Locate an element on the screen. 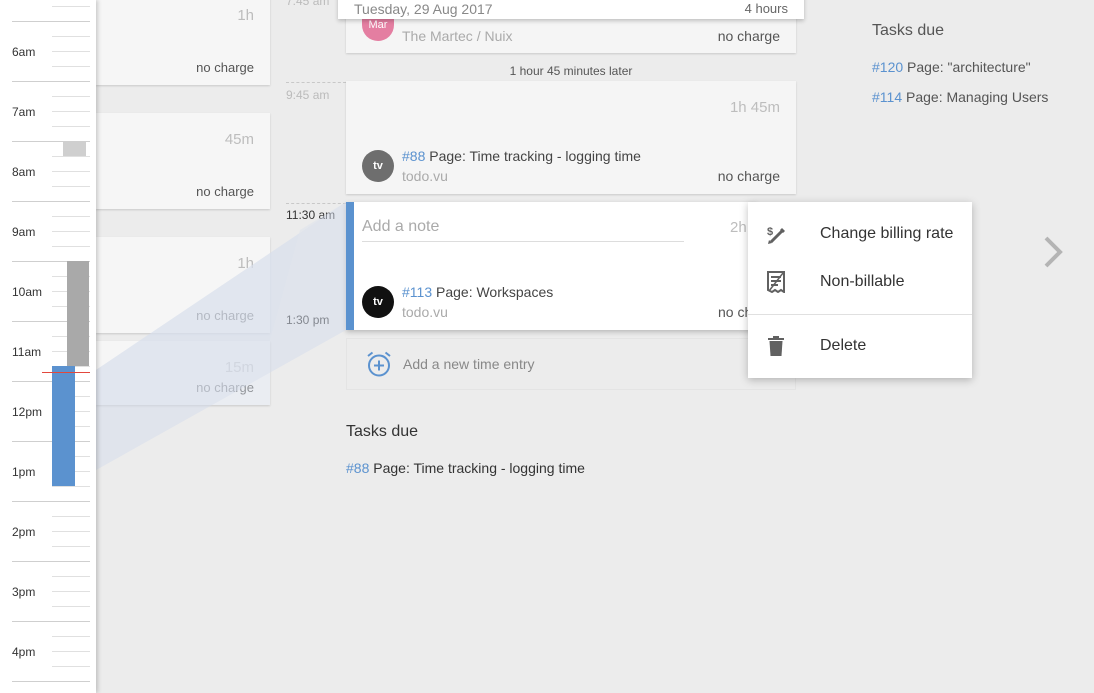 The image size is (1094, 693). trash-icon is located at coordinates (784, 346).